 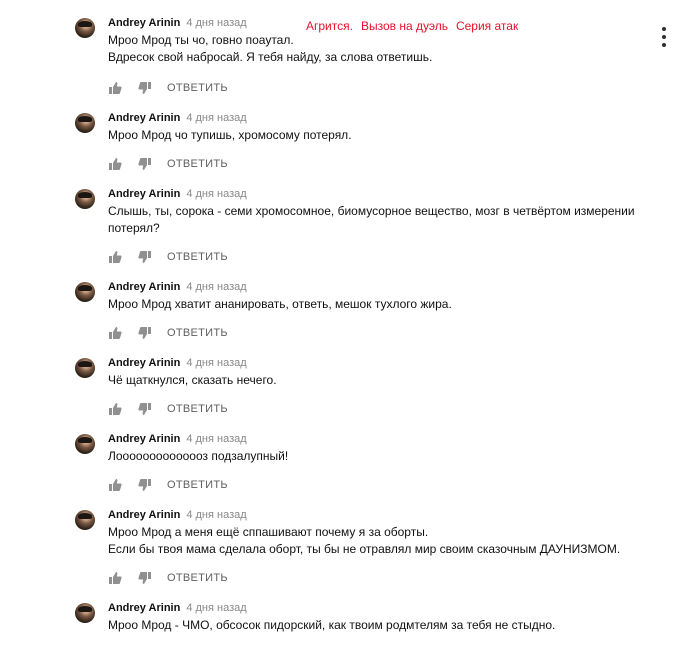 I want to click on comment-line: Мроо Мрод чо тупишь, хромосому потерял., so click(x=230, y=135).